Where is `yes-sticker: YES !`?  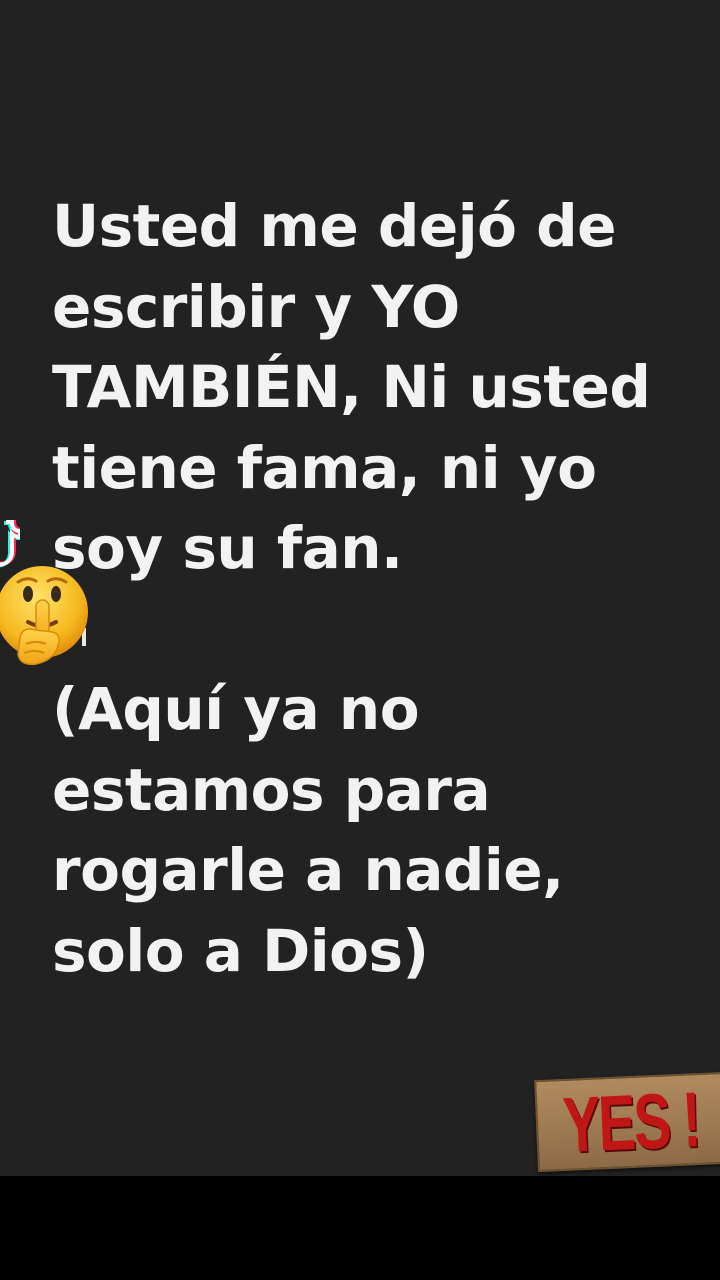
yes-sticker: YES ! is located at coordinates (627, 1122).